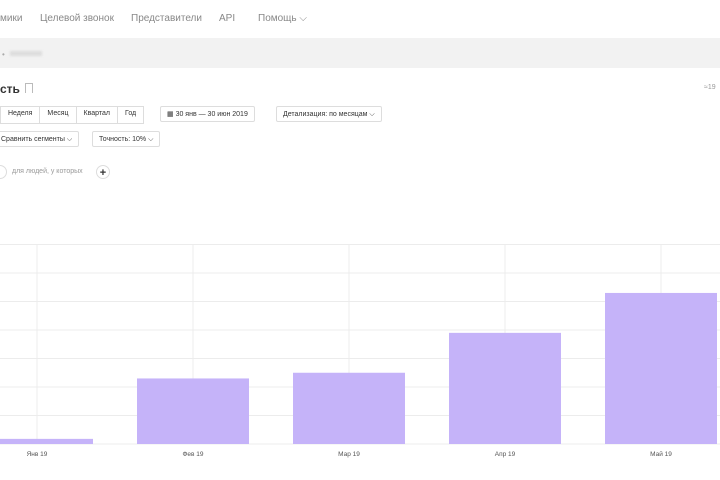 Image resolution: width=720 pixels, height=480 pixels. Describe the element at coordinates (29, 88) in the screenshot. I see `bookmark-icon` at that location.